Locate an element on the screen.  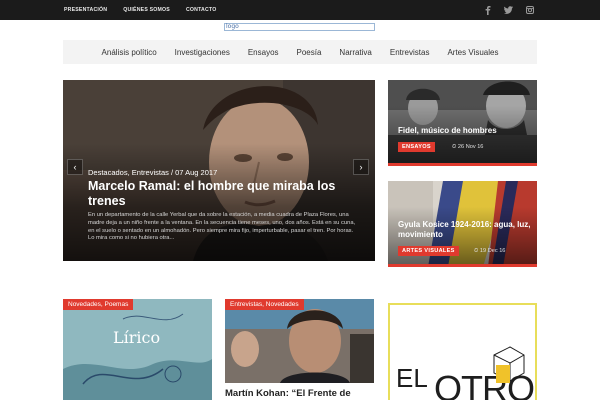
nav-item-narrativa: Narrativa is located at coordinates (355, 52).